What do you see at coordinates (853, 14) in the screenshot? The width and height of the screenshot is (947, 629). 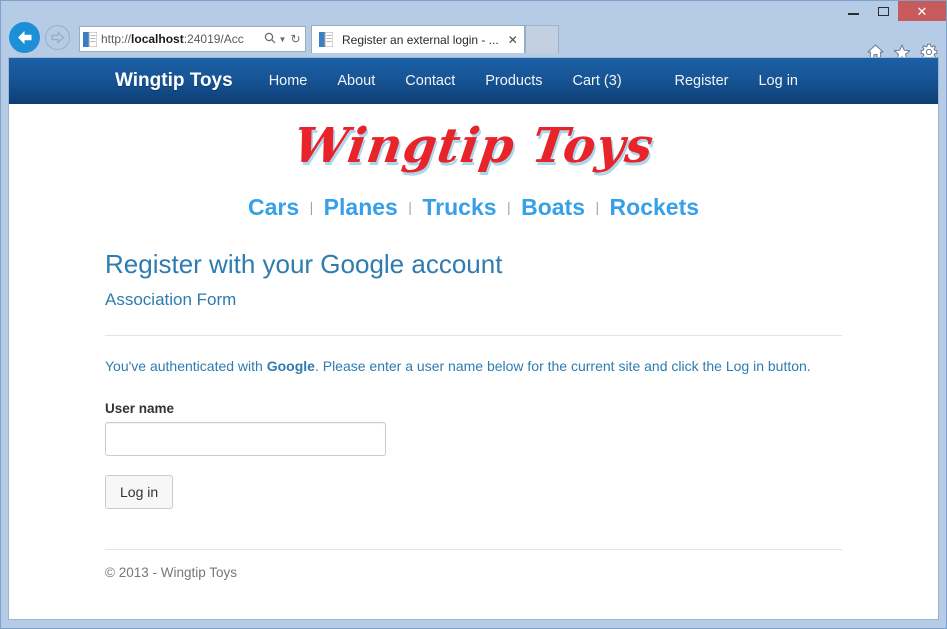 I see `minimize-icon` at bounding box center [853, 14].